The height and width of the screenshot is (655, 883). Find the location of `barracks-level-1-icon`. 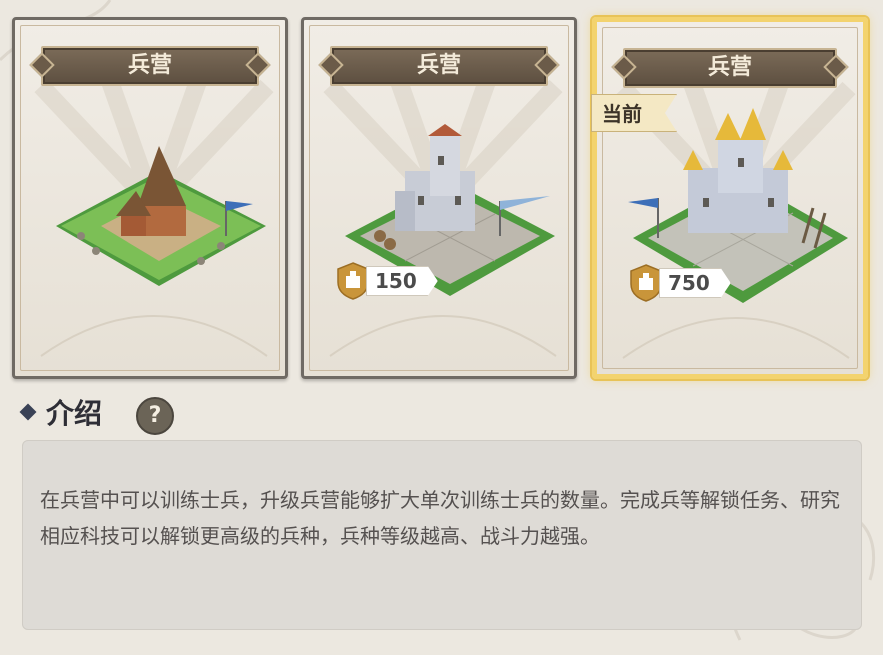

barracks-level-1-icon is located at coordinates (161, 216).